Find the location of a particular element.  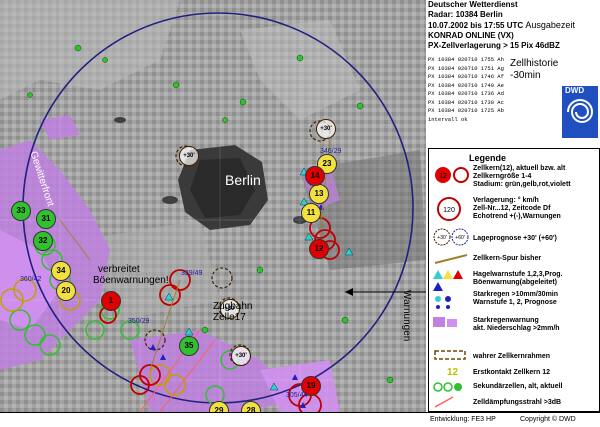

cell-core-marker: 34 is located at coordinates (61, 271).